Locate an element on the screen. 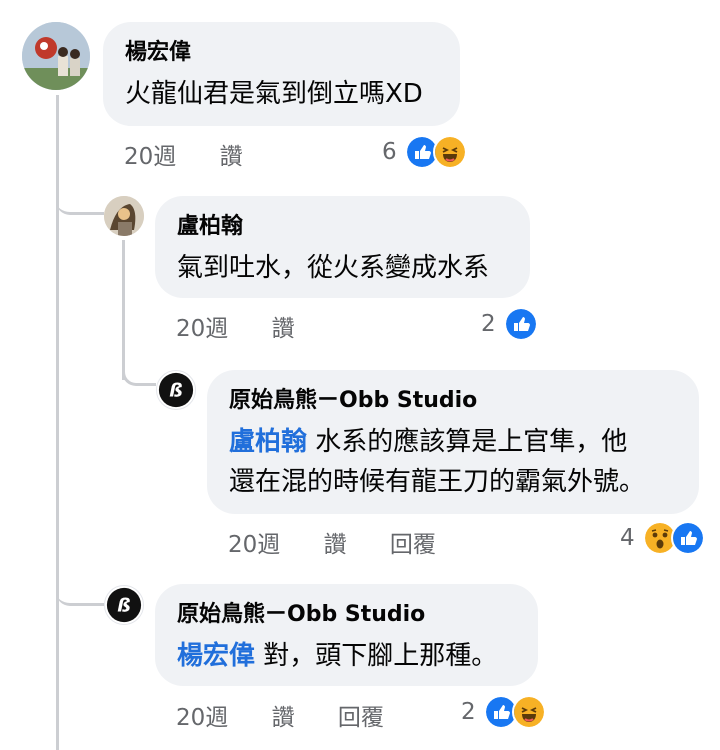  thread-line-sub is located at coordinates (123, 310).